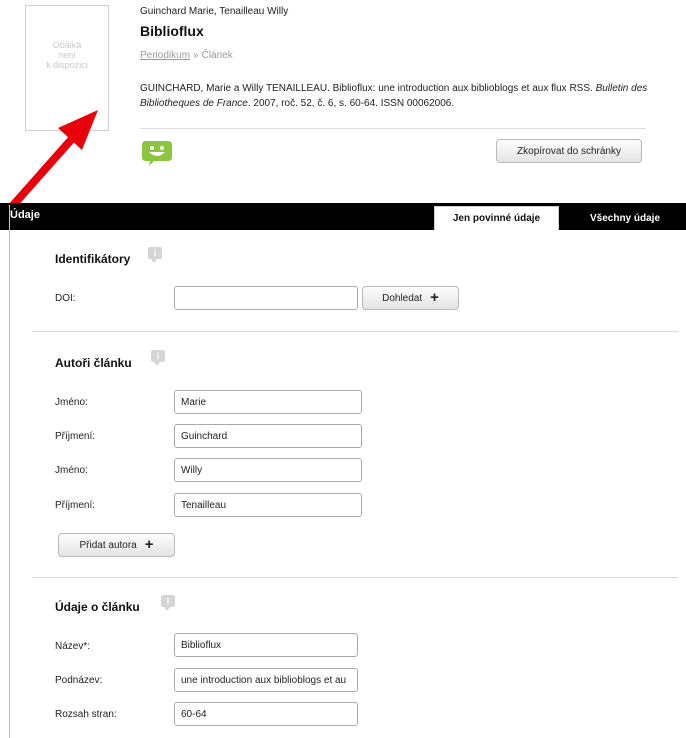 This screenshot has width=686, height=738. I want to click on add-author-button: Přidat autora +, so click(116, 545).